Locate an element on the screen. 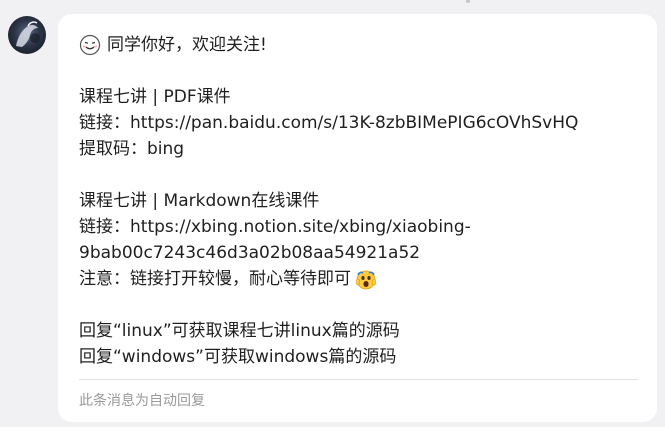 The image size is (665, 427). auto-reply-note: 此条消息为自动回复 is located at coordinates (142, 401).